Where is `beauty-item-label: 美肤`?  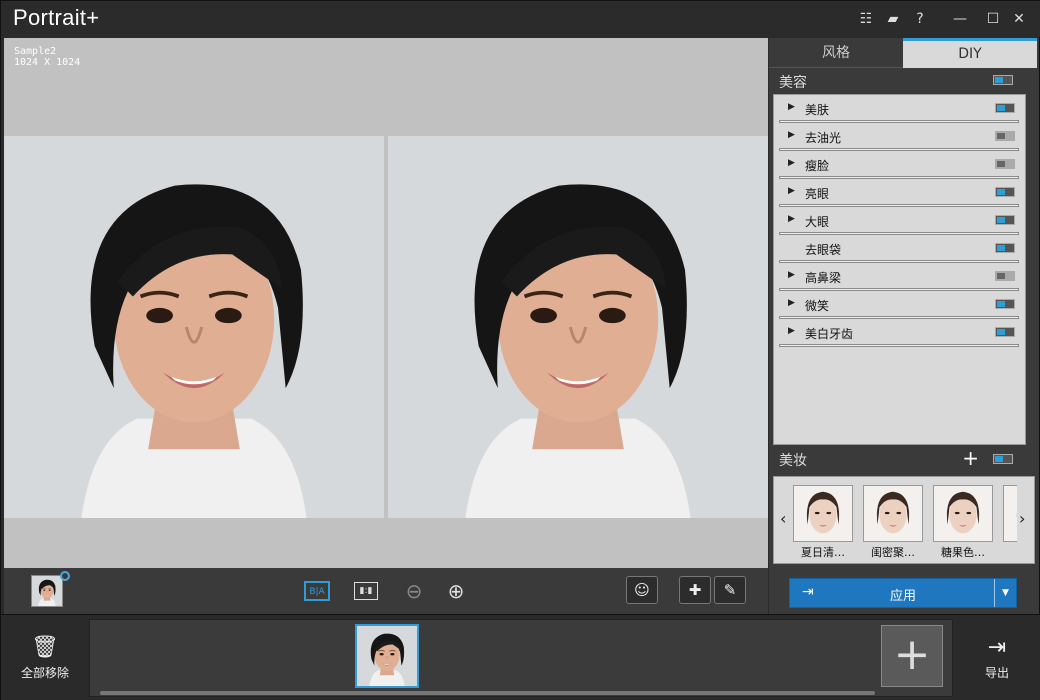
beauty-item-label: 美肤 is located at coordinates (817, 110).